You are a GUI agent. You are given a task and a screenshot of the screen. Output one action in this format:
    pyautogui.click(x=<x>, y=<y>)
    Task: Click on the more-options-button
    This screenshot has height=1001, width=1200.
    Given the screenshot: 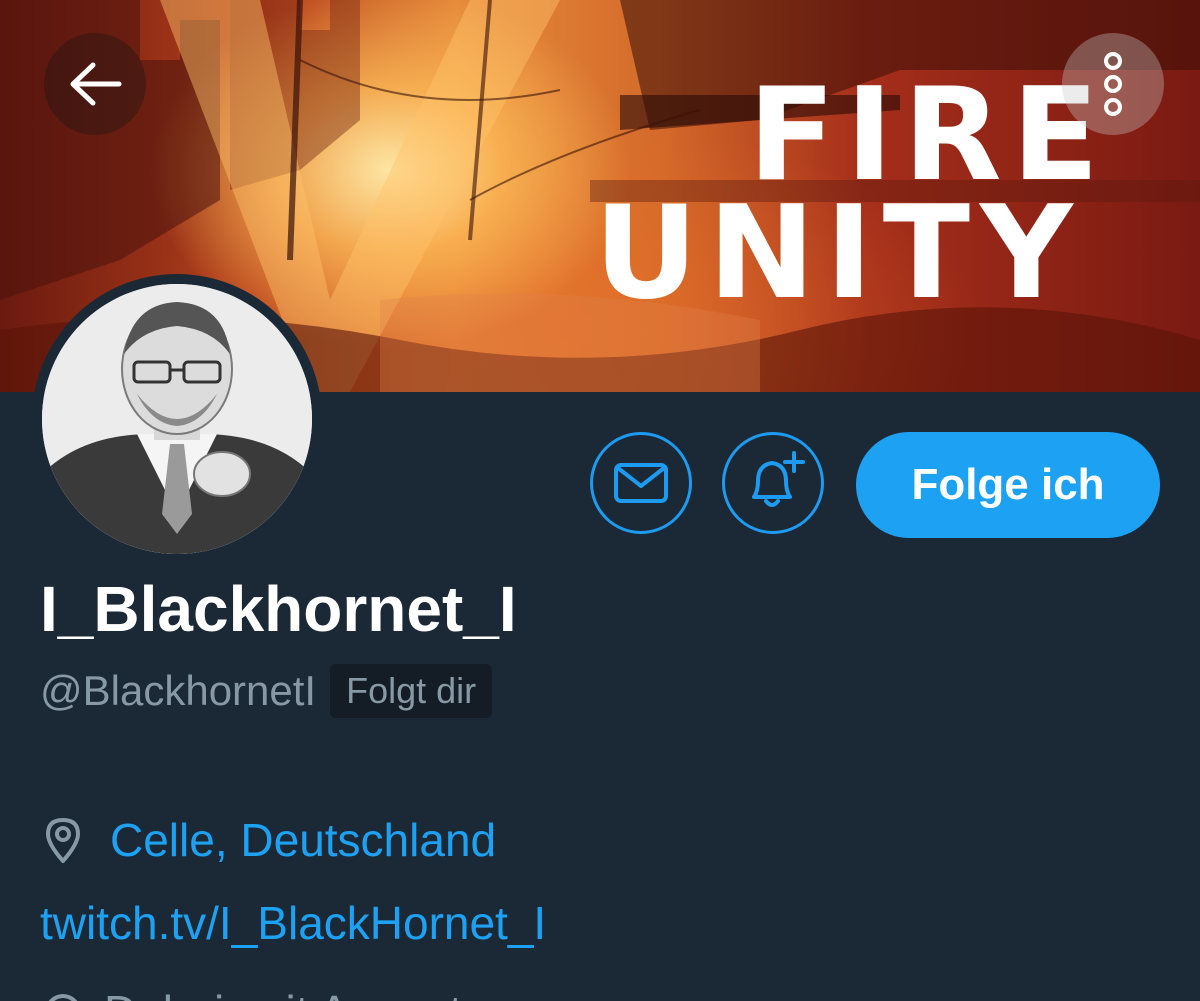 What is the action you would take?
    pyautogui.click(x=1113, y=84)
    